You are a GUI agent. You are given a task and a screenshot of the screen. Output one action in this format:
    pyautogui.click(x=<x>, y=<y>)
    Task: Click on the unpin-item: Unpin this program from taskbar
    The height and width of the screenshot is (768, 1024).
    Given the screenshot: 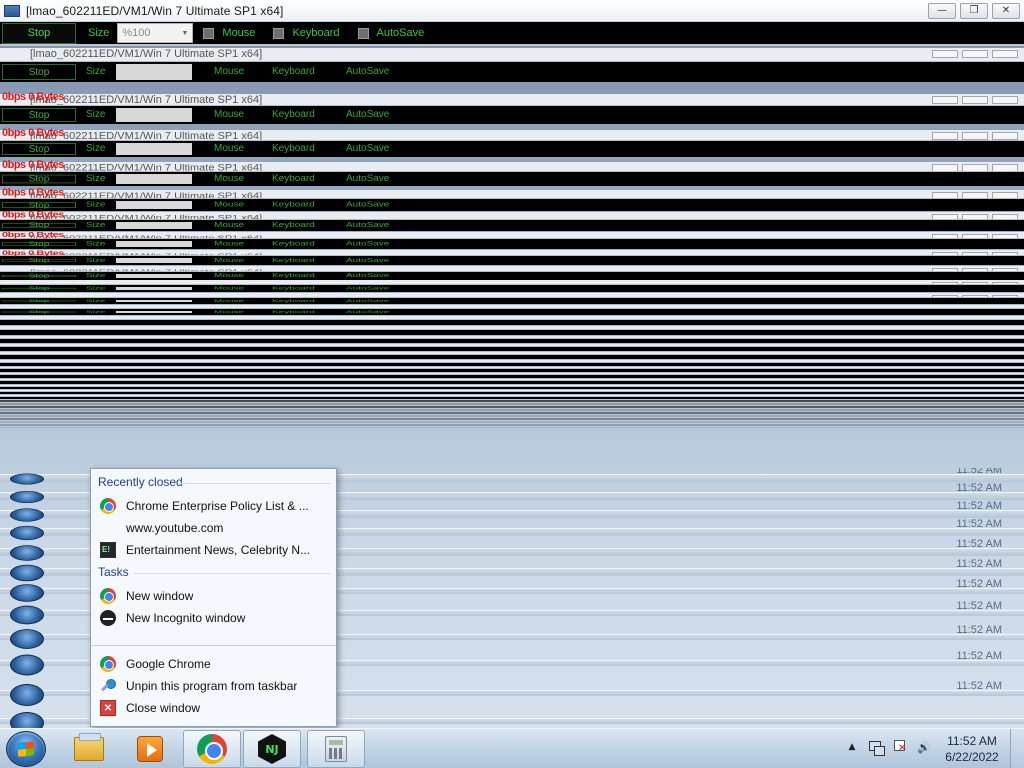 What is the action you would take?
    pyautogui.click(x=214, y=686)
    